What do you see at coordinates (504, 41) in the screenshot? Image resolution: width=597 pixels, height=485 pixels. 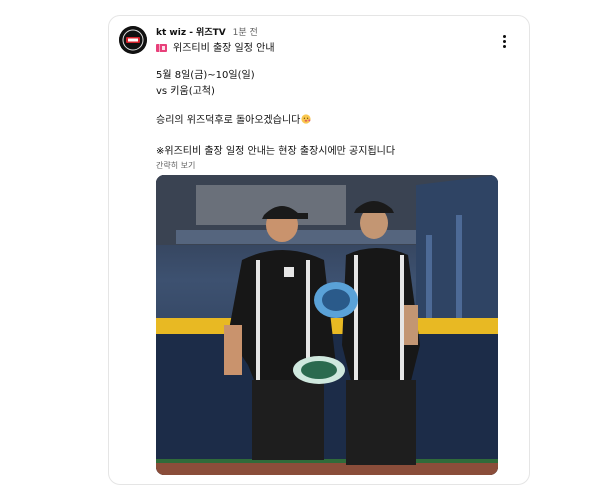 I see `more-vert-icon` at bounding box center [504, 41].